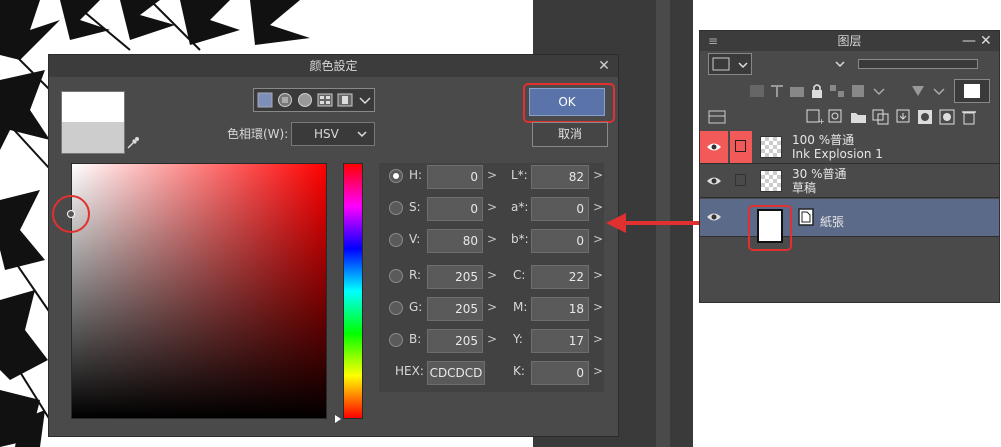 This screenshot has height=447, width=1001. What do you see at coordinates (560, 209) in the screenshot?
I see `field-a: 0` at bounding box center [560, 209].